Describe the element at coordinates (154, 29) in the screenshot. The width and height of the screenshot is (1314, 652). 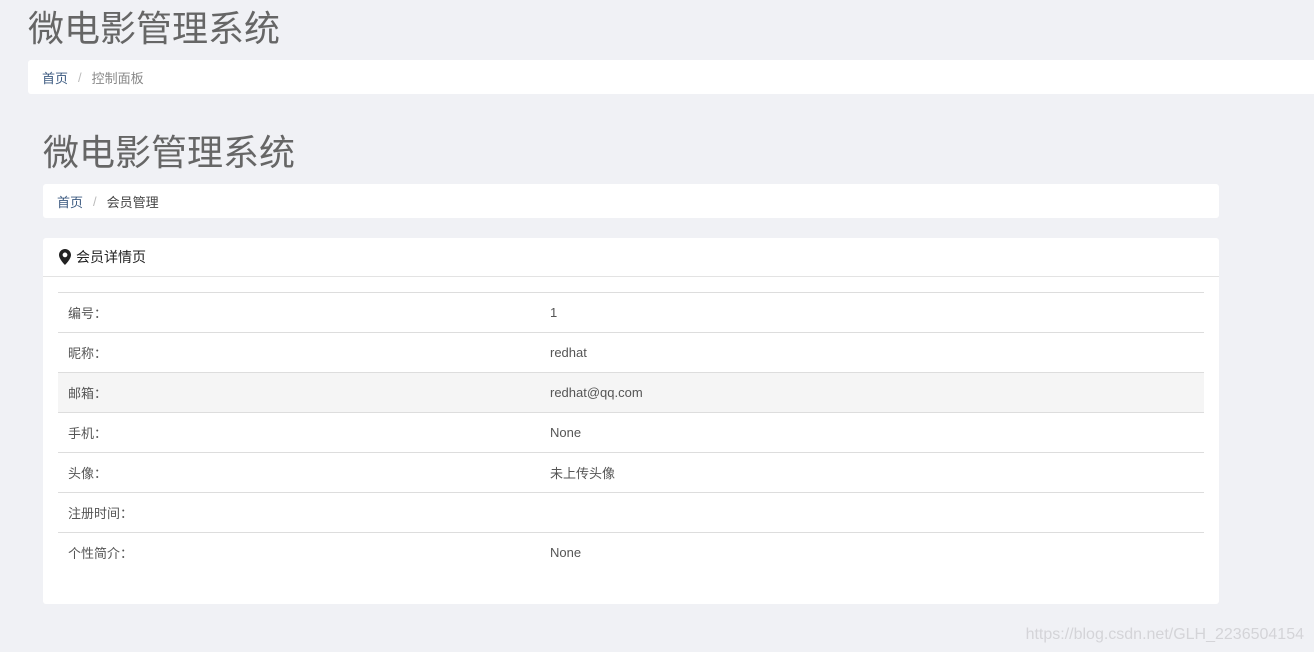
I see `app-title: 微电影管理系统` at that location.